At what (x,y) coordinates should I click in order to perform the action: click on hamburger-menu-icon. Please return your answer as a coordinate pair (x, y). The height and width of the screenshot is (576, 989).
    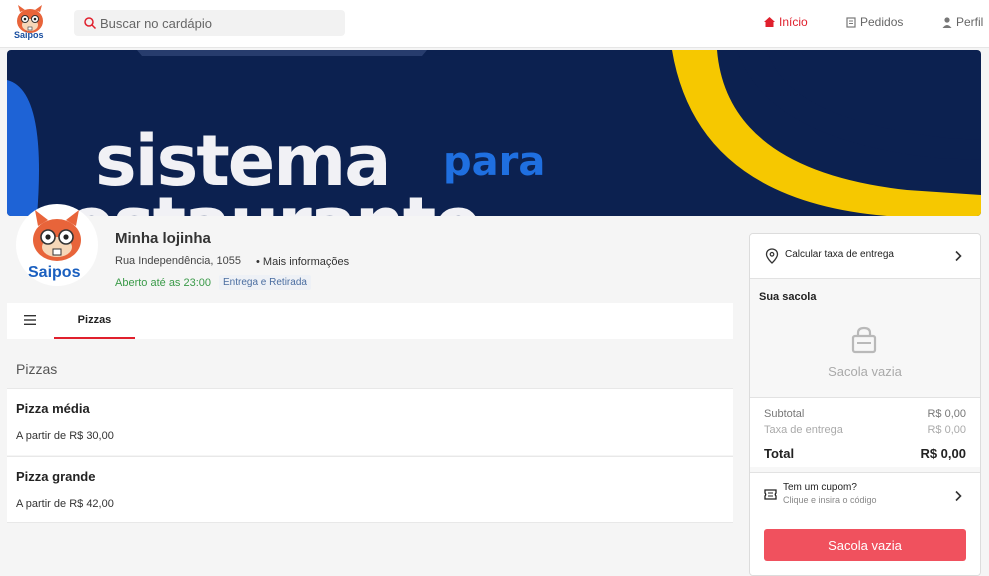
    Looking at the image, I should click on (30, 320).